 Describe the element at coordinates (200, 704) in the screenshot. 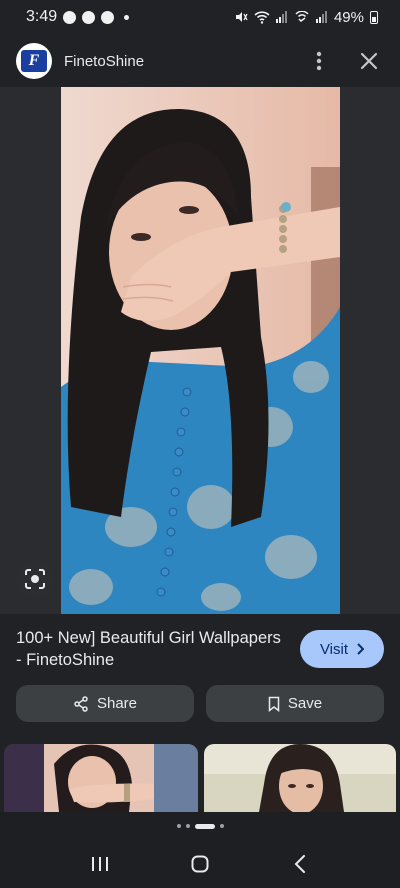

I see `action-row: Share Save` at that location.